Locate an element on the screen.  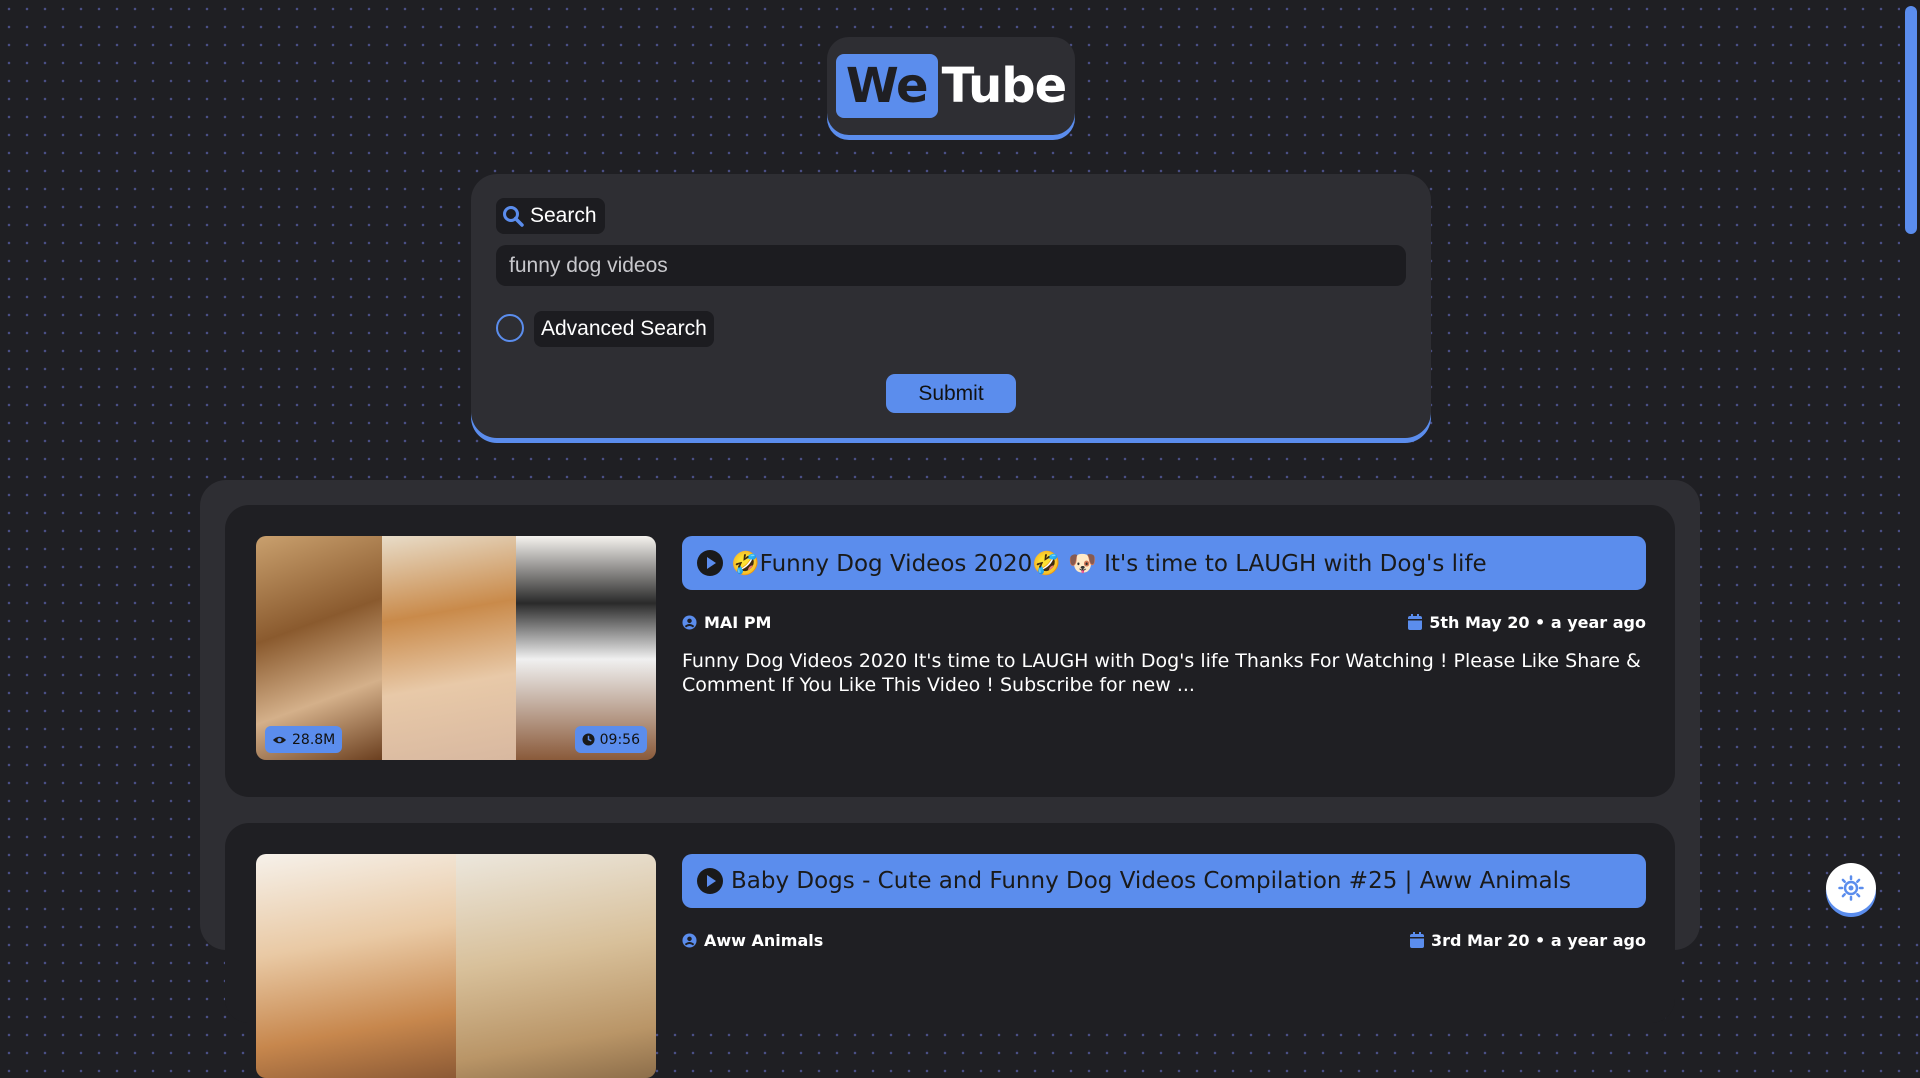
sun-icon is located at coordinates (1851, 888).